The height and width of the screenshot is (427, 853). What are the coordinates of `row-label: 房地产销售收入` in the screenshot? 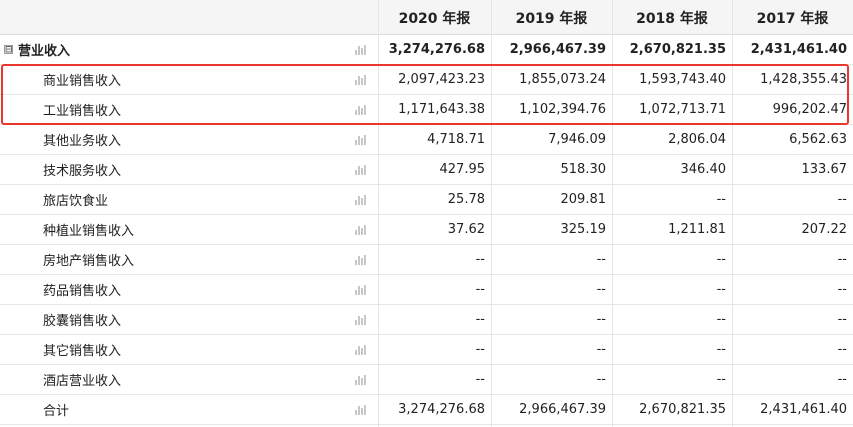 It's located at (89, 261).